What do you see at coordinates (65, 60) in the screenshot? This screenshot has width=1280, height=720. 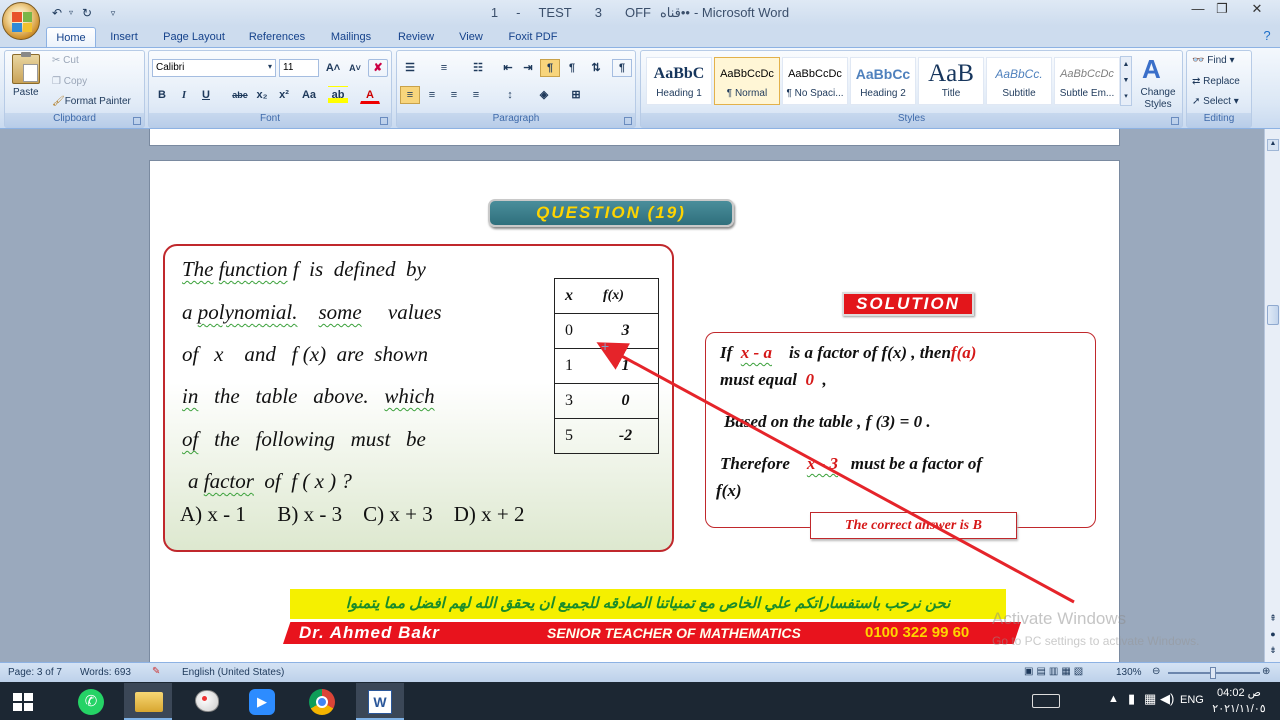 I see `cut-button: ✂ Cut` at bounding box center [65, 60].